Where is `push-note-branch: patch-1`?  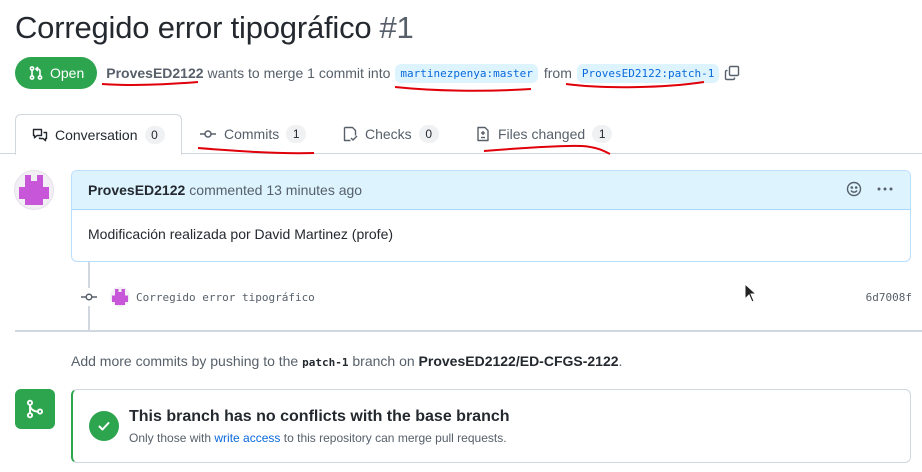
push-note-branch: patch-1 is located at coordinates (325, 362).